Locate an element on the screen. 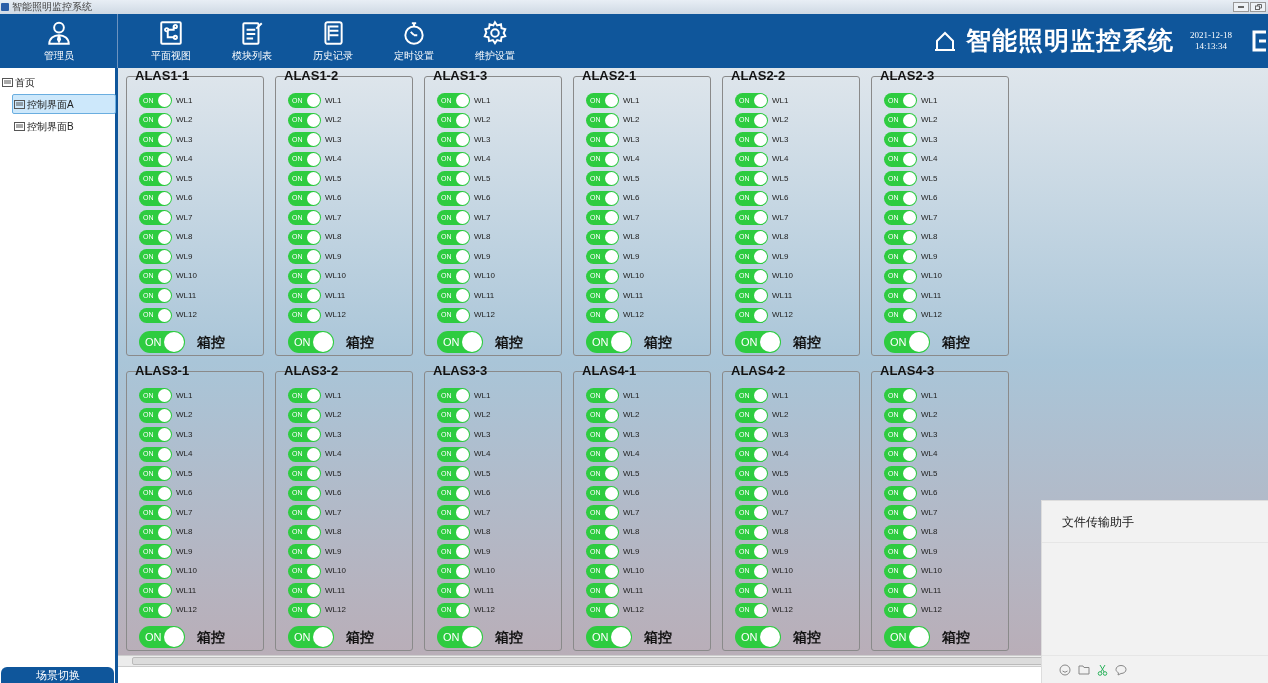 Image resolution: width=1268 pixels, height=683 pixels. smiley-icon is located at coordinates (1065, 669).